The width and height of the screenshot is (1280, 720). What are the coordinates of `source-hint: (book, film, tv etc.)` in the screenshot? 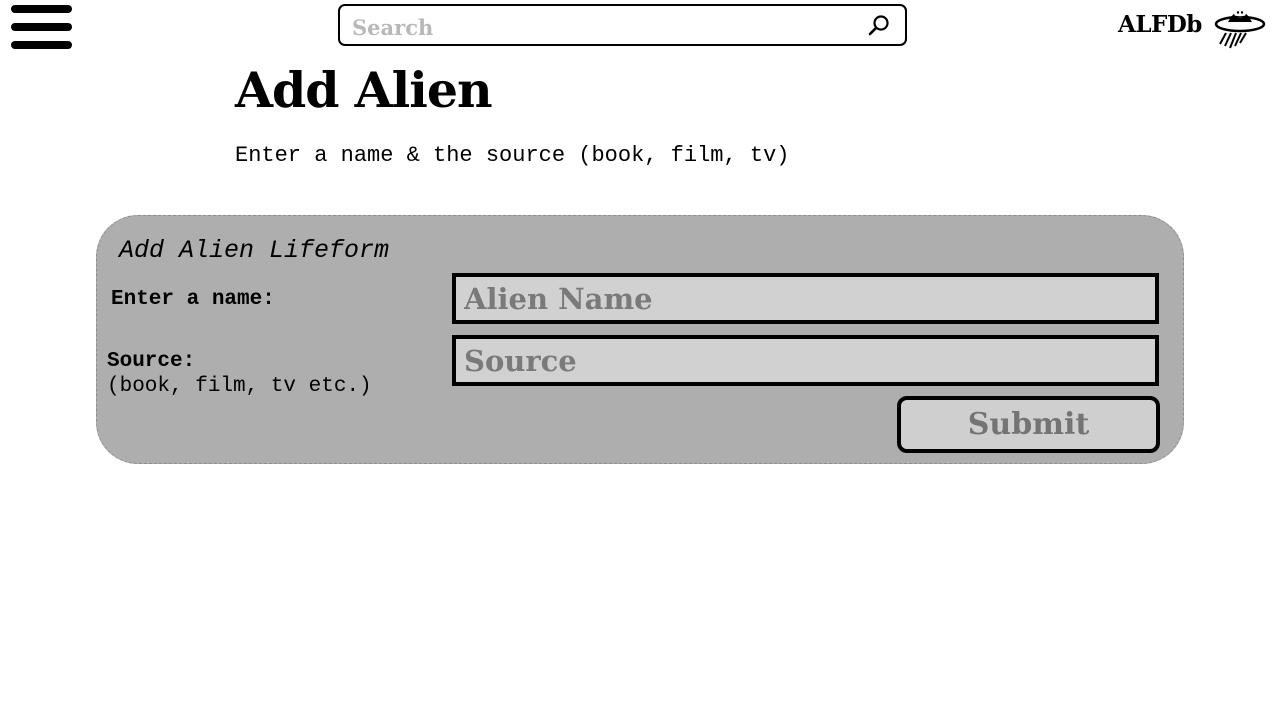 It's located at (239, 386).